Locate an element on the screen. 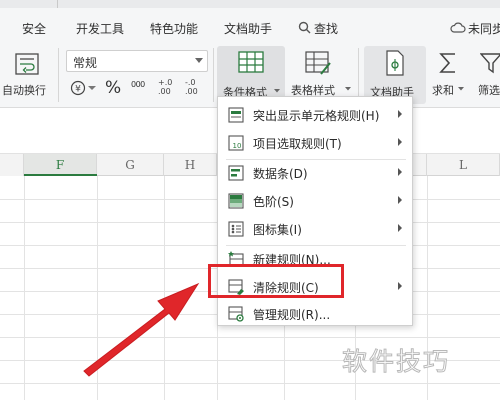 This screenshot has height=400, width=500. annotation-arrow is located at coordinates (141, 329).